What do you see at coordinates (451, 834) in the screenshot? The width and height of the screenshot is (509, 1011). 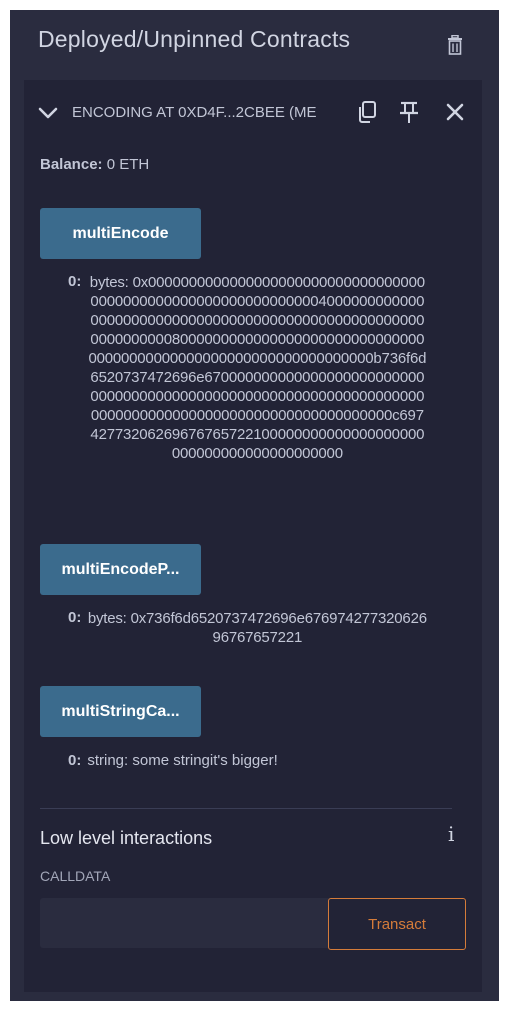 I see `info-icon: i` at bounding box center [451, 834].